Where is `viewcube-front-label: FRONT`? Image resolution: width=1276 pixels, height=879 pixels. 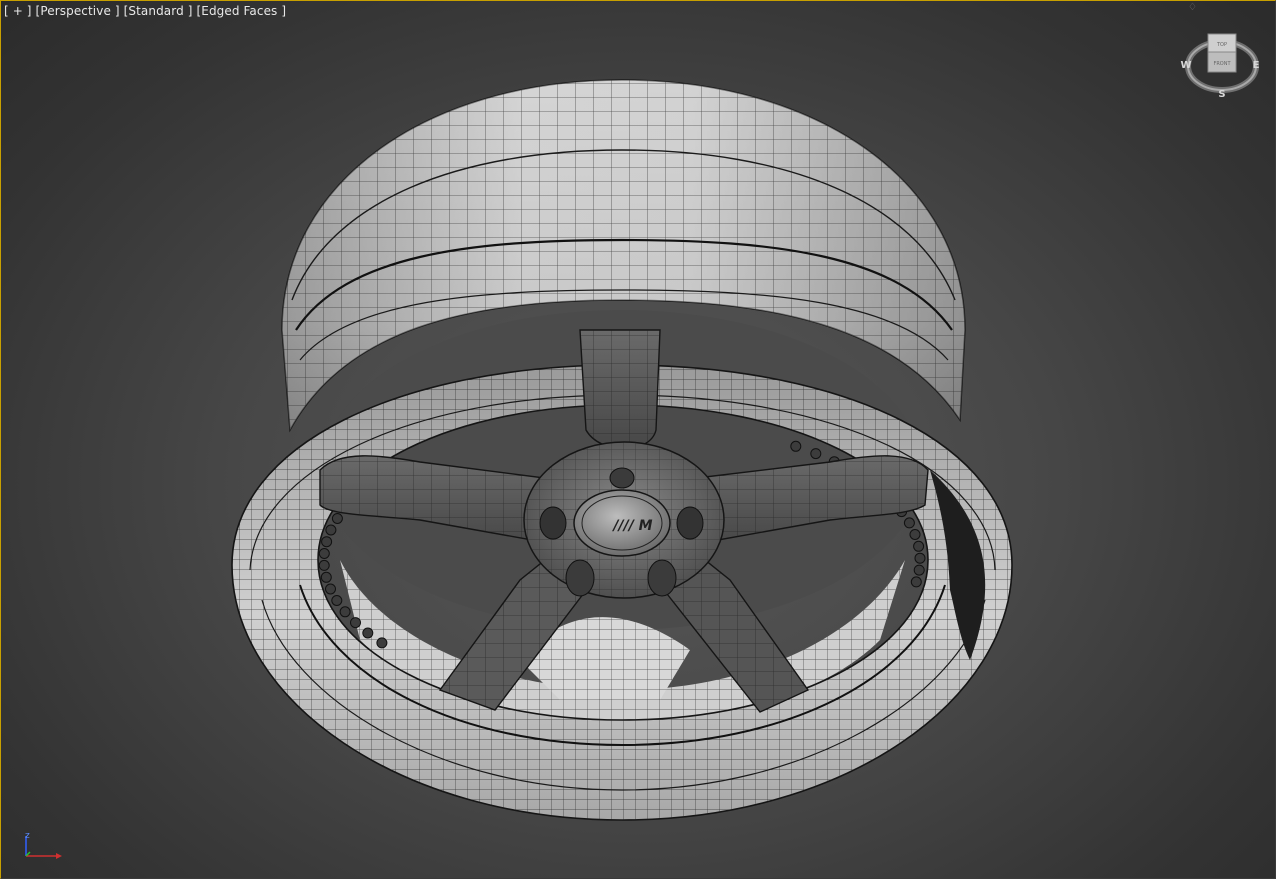
viewcube-front-label: FRONT is located at coordinates (1222, 64).